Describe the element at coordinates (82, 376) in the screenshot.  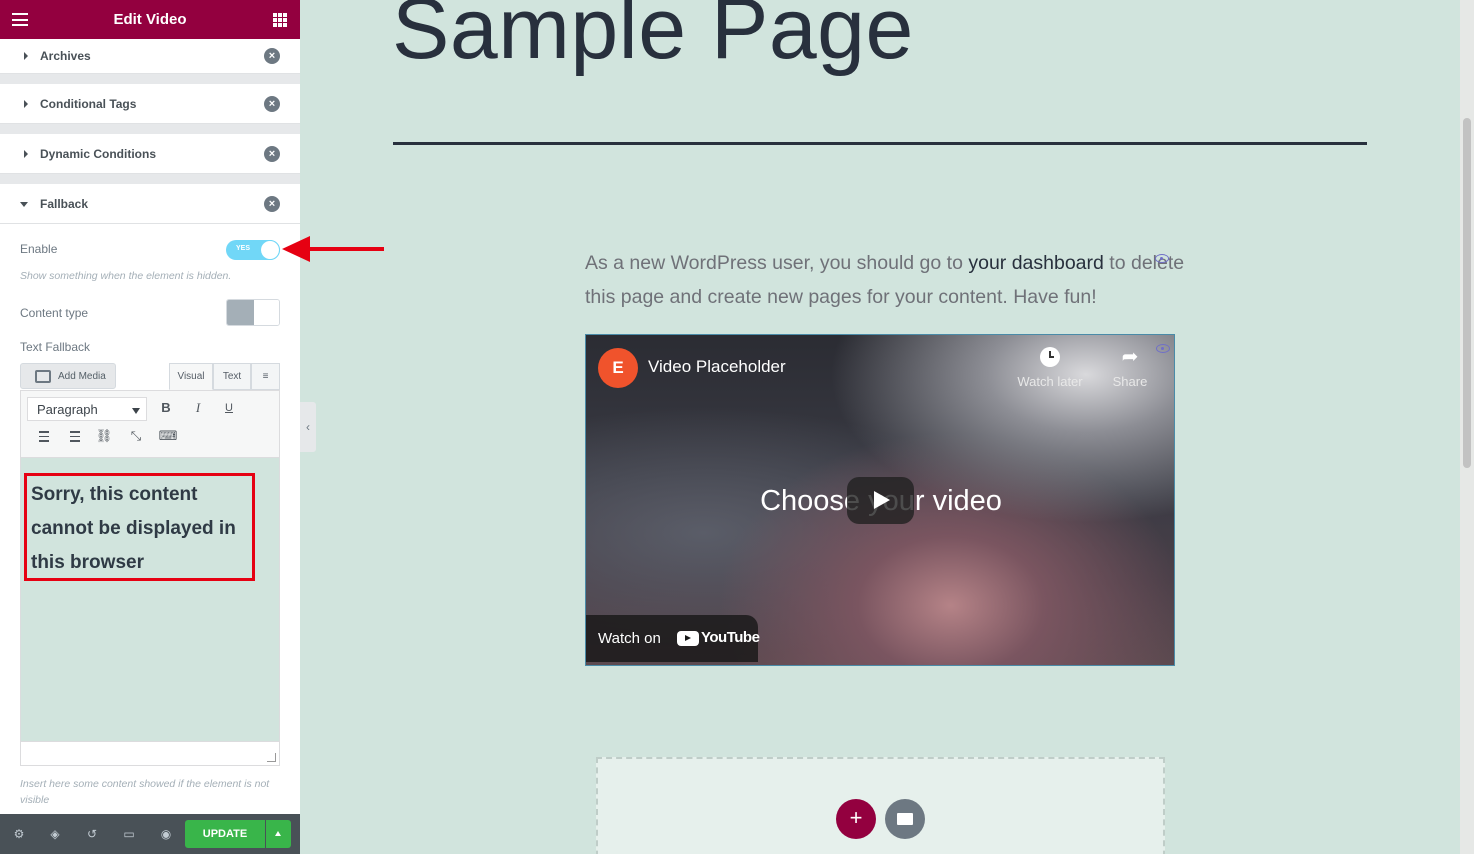
I see `add-media-label: Add Media` at that location.